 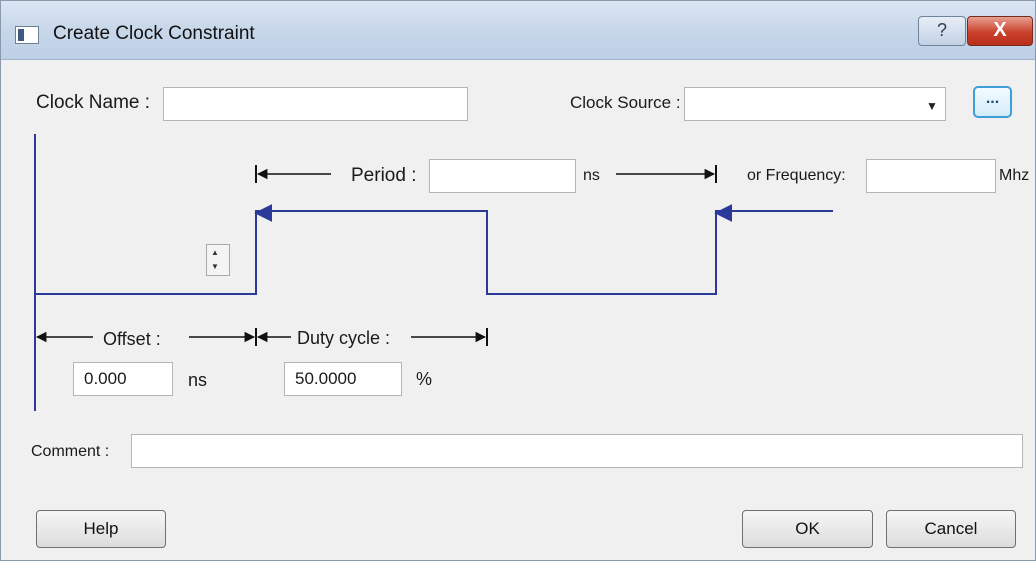 What do you see at coordinates (101, 529) in the screenshot?
I see `help-button: Help` at bounding box center [101, 529].